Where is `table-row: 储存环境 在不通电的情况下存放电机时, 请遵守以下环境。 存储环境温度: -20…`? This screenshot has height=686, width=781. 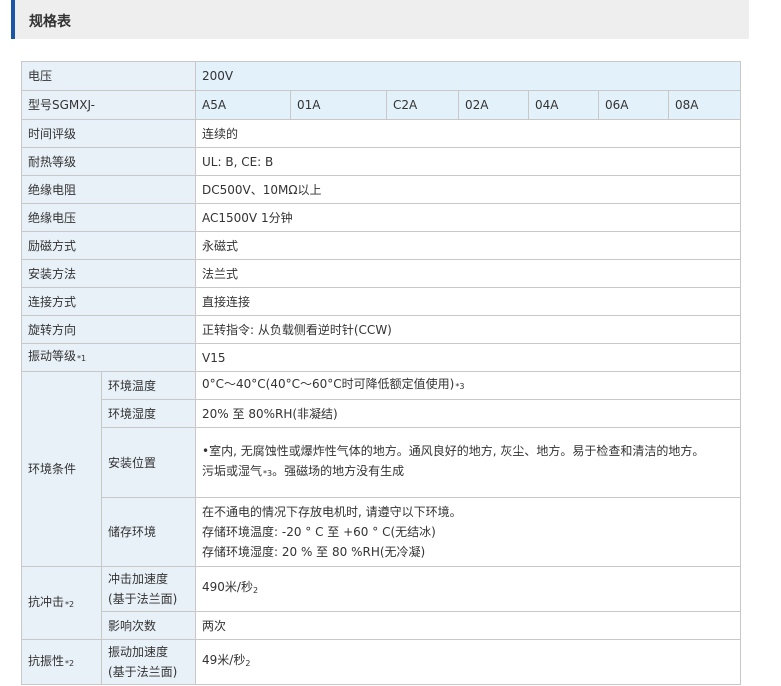 table-row: 储存环境 在不通电的情况下存放电机时, 请遵守以下环境。 存储环境温度: -20… is located at coordinates (382, 532).